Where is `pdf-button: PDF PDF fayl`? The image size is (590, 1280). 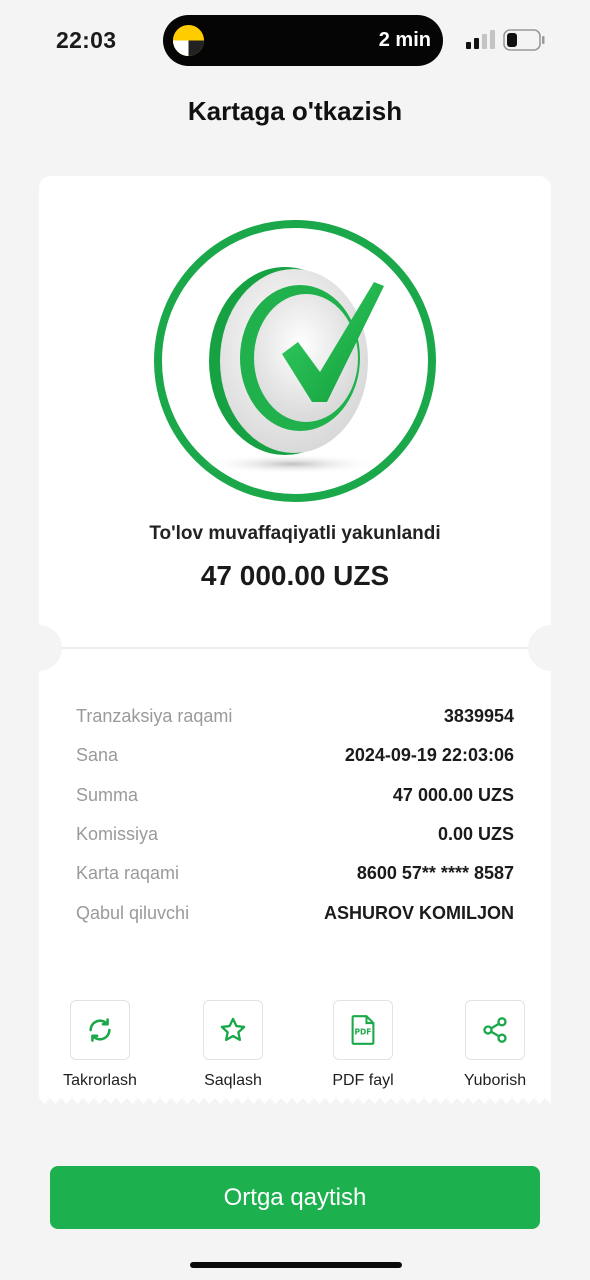 pdf-button: PDF PDF fayl is located at coordinates (363, 1045).